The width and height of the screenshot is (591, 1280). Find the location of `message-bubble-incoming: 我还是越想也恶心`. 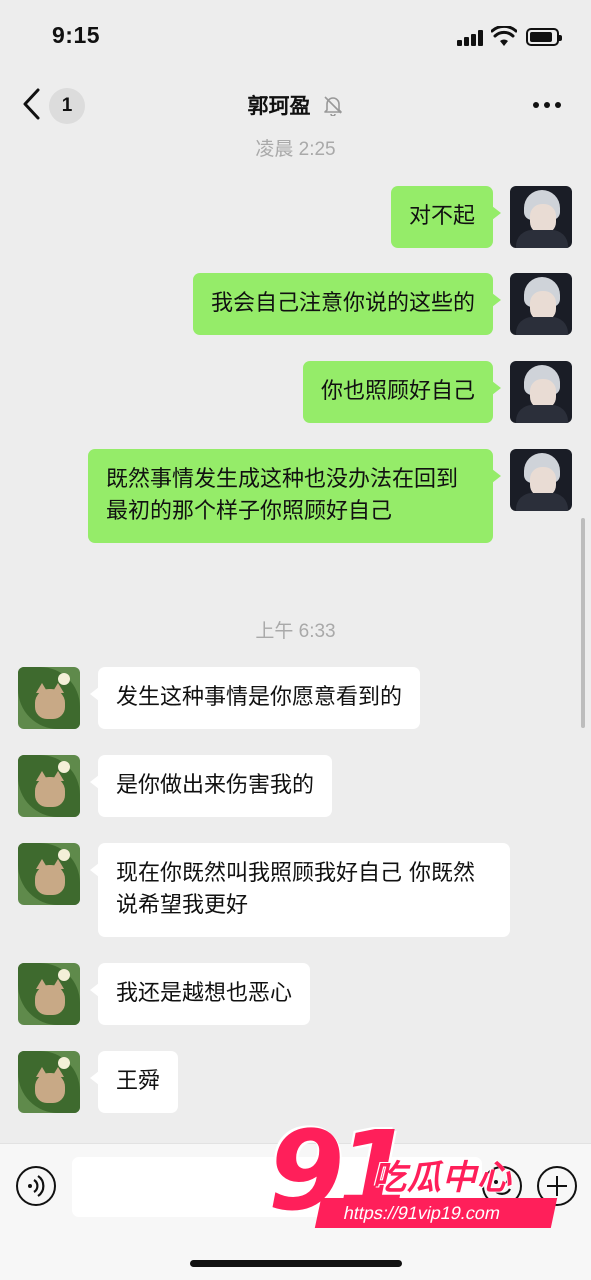

message-bubble-incoming: 我还是越想也恶心 is located at coordinates (200, 994).